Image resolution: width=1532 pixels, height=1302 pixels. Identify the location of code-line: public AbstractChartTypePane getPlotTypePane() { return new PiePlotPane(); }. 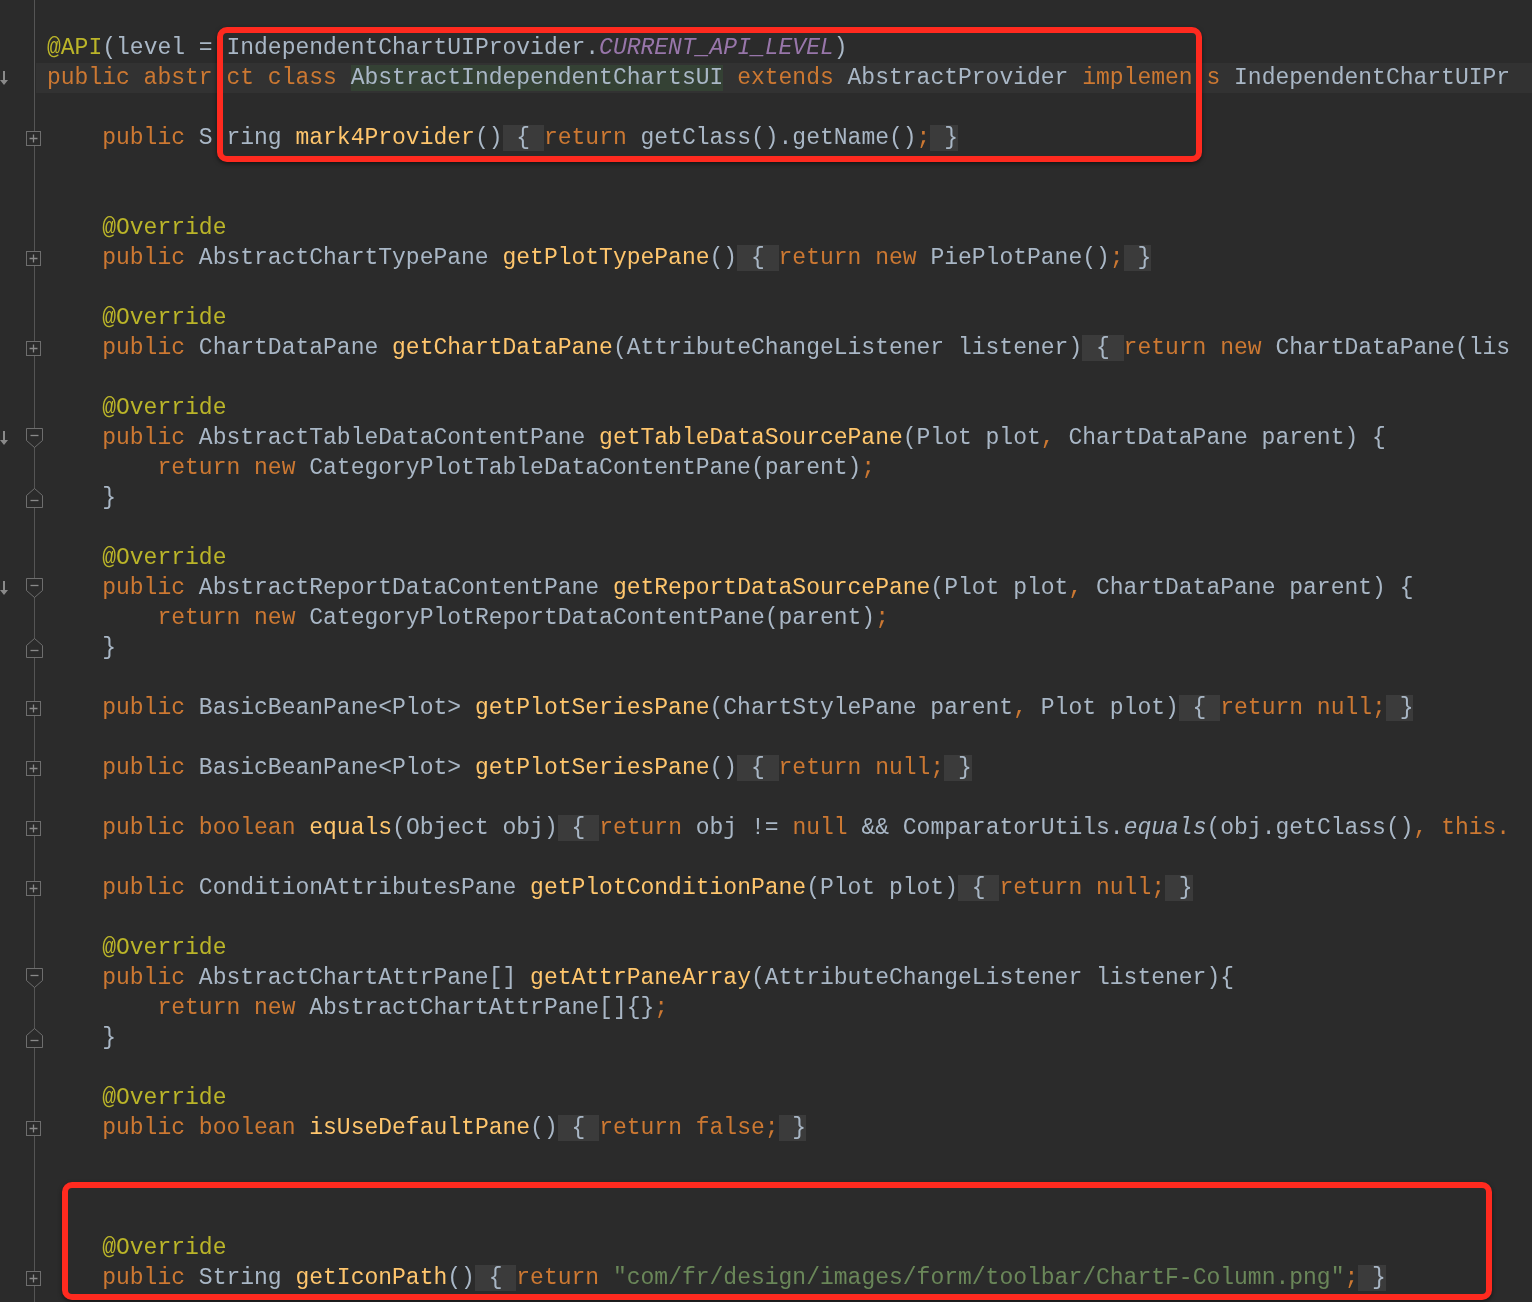
(626, 258).